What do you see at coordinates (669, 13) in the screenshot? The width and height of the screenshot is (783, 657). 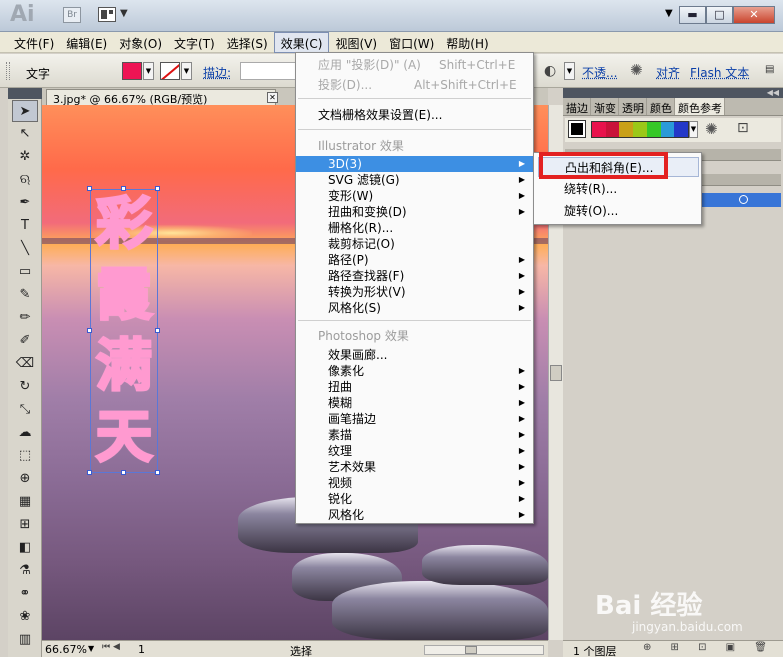 I see `workspace-dropdown-icon: ▼` at bounding box center [669, 13].